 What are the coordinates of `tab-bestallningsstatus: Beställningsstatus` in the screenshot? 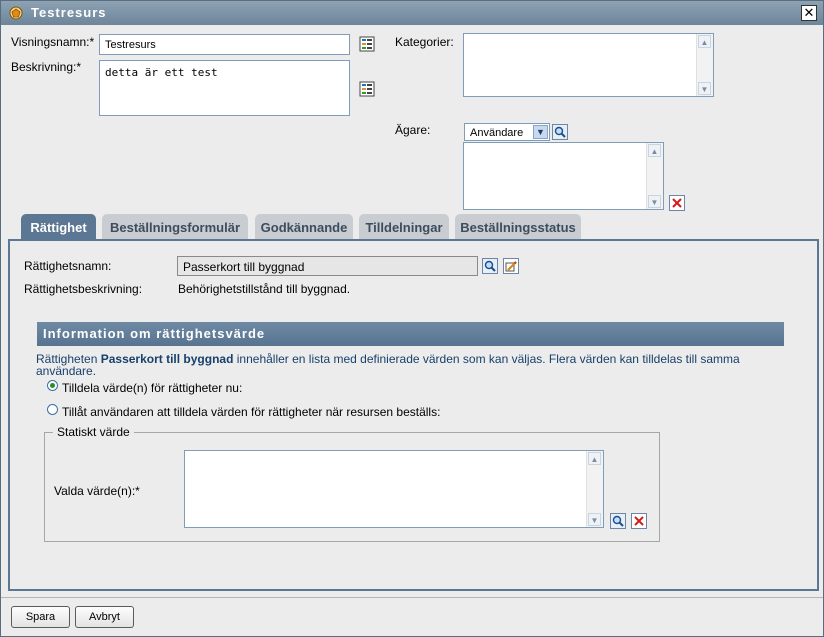 It's located at (518, 227).